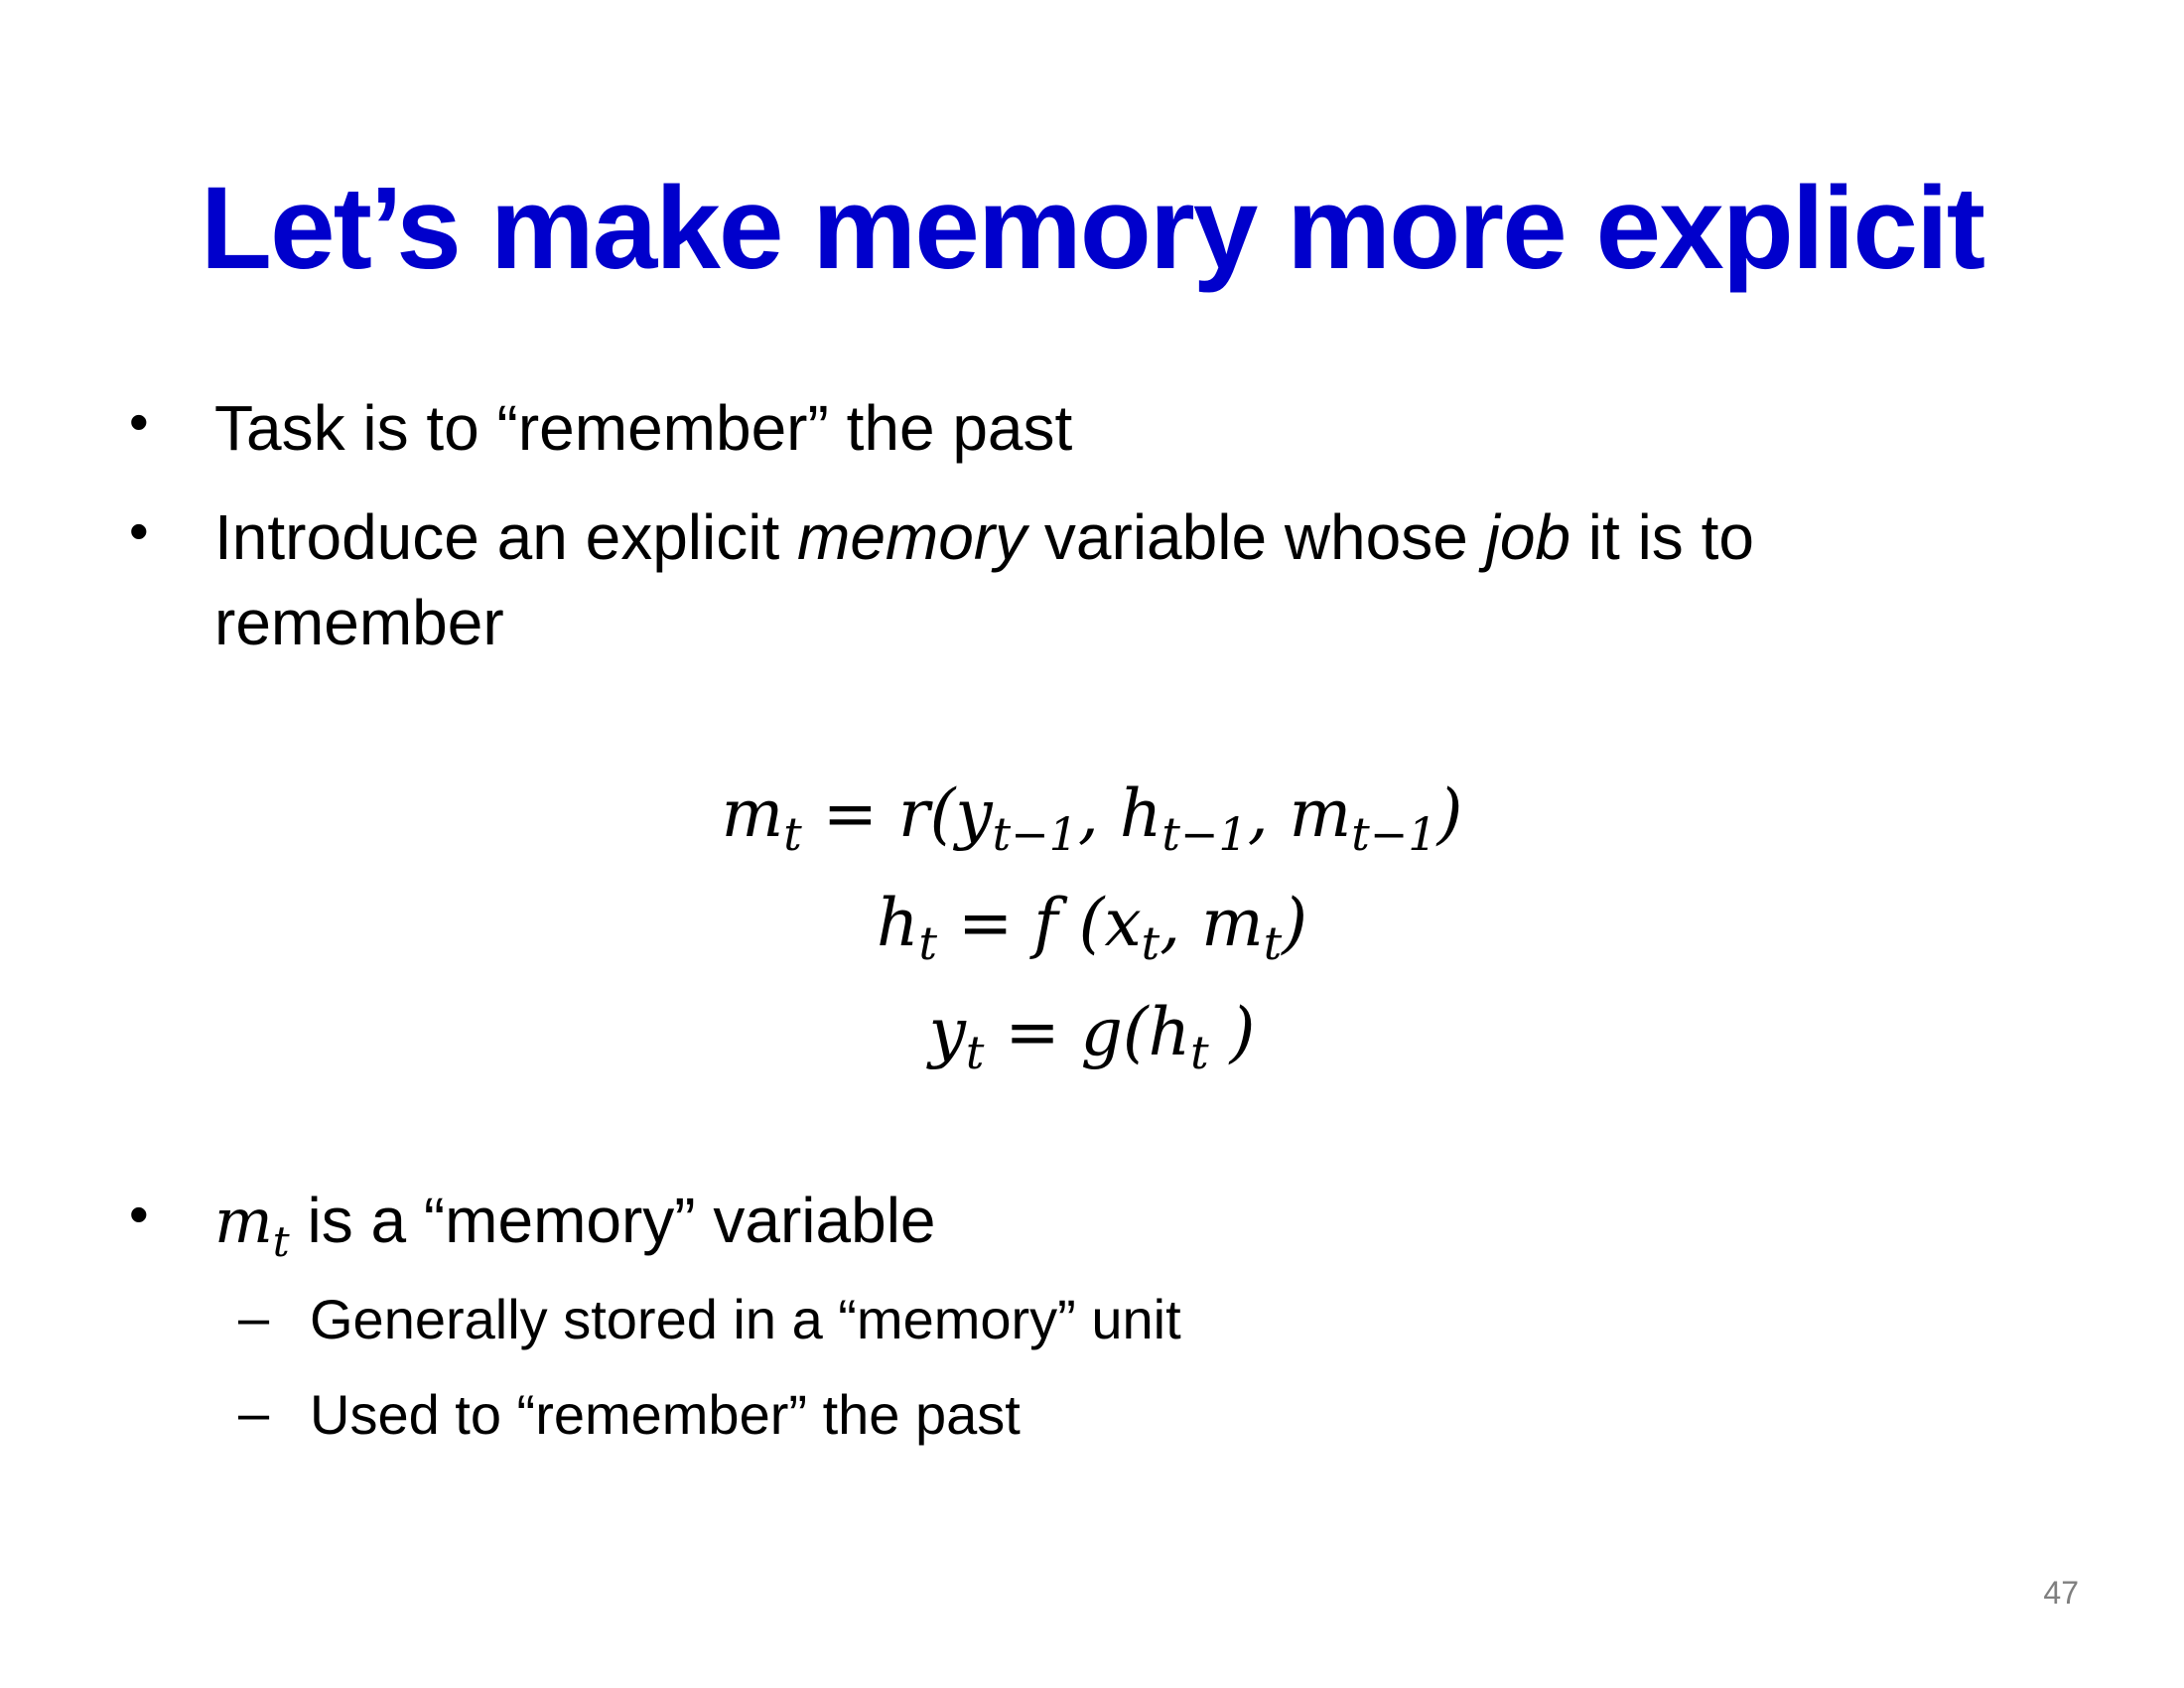 The width and height of the screenshot is (2184, 1688). I want to click on math-m-sub: t, so click(281, 1241).